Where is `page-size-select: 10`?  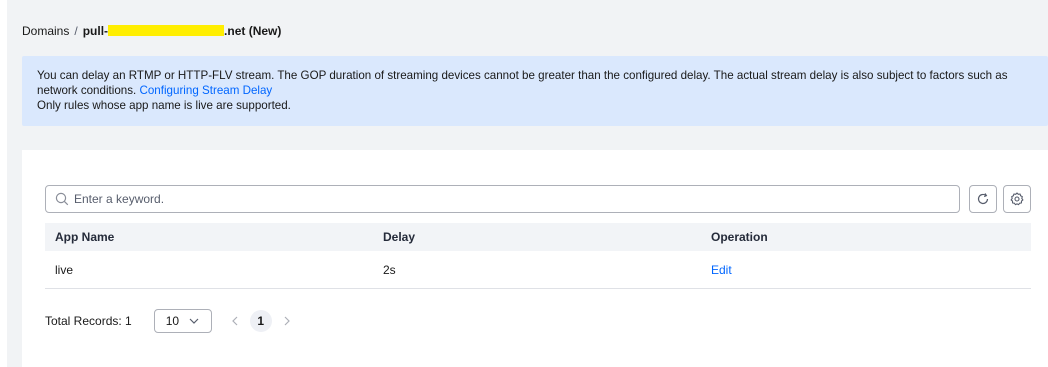 page-size-select: 10 is located at coordinates (182, 321).